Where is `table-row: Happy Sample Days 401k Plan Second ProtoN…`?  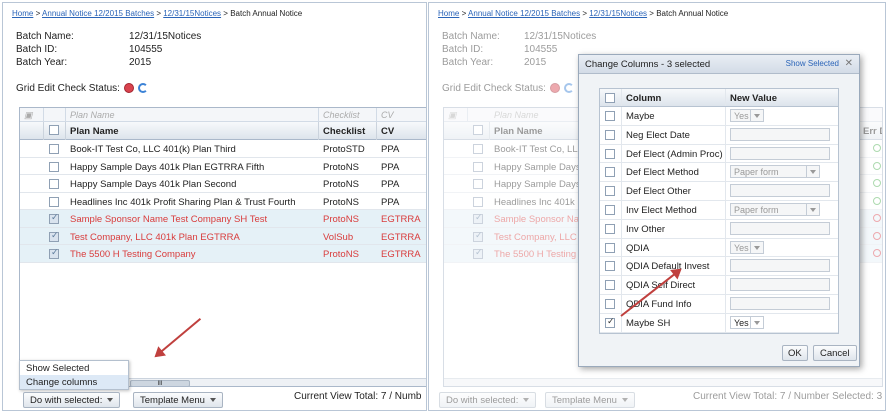
table-row: Happy Sample Days 401k Plan Second ProtoN… is located at coordinates (223, 184).